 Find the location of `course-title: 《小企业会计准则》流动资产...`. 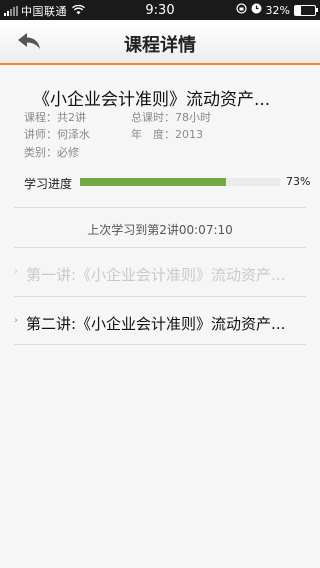

course-title: 《小企业会计准则》流动资产... is located at coordinates (152, 100).